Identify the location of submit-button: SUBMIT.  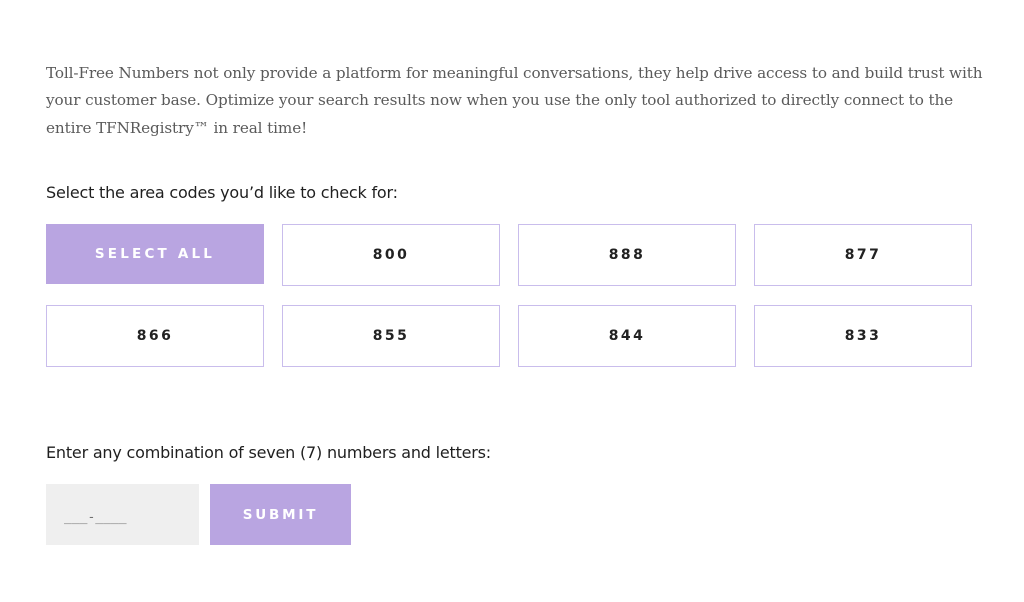
(280, 514).